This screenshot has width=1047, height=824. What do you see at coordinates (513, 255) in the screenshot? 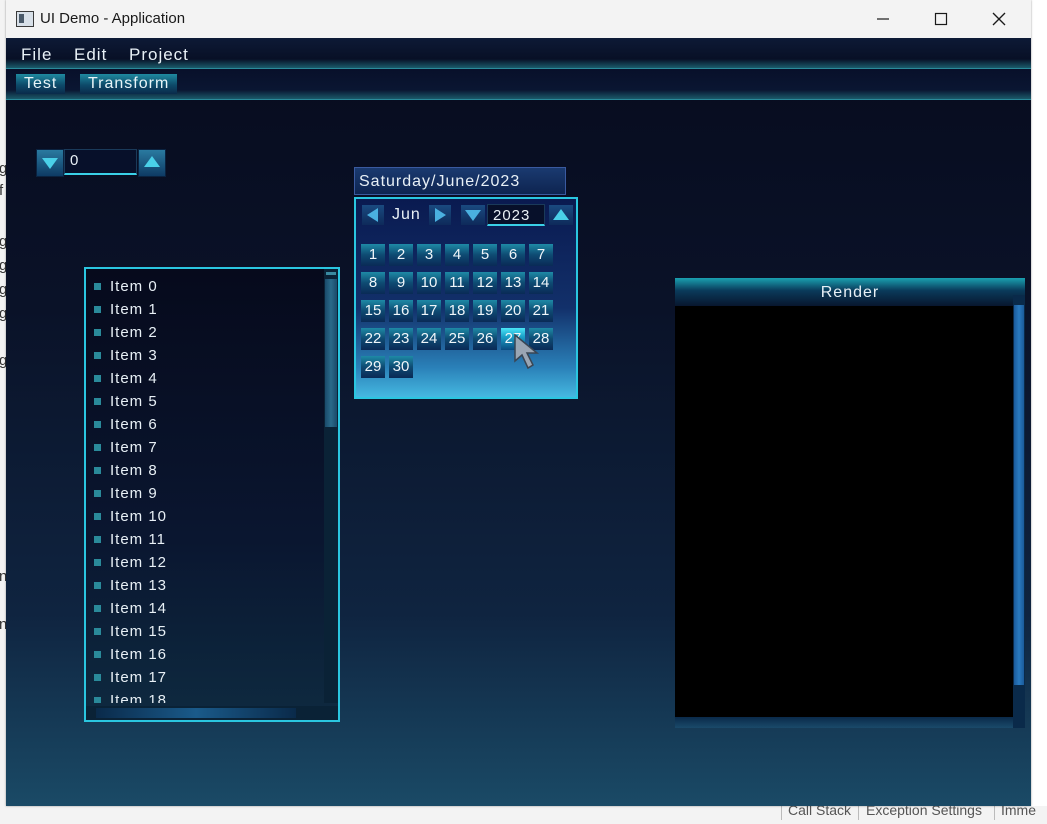
I see `calendar-day: 6` at bounding box center [513, 255].